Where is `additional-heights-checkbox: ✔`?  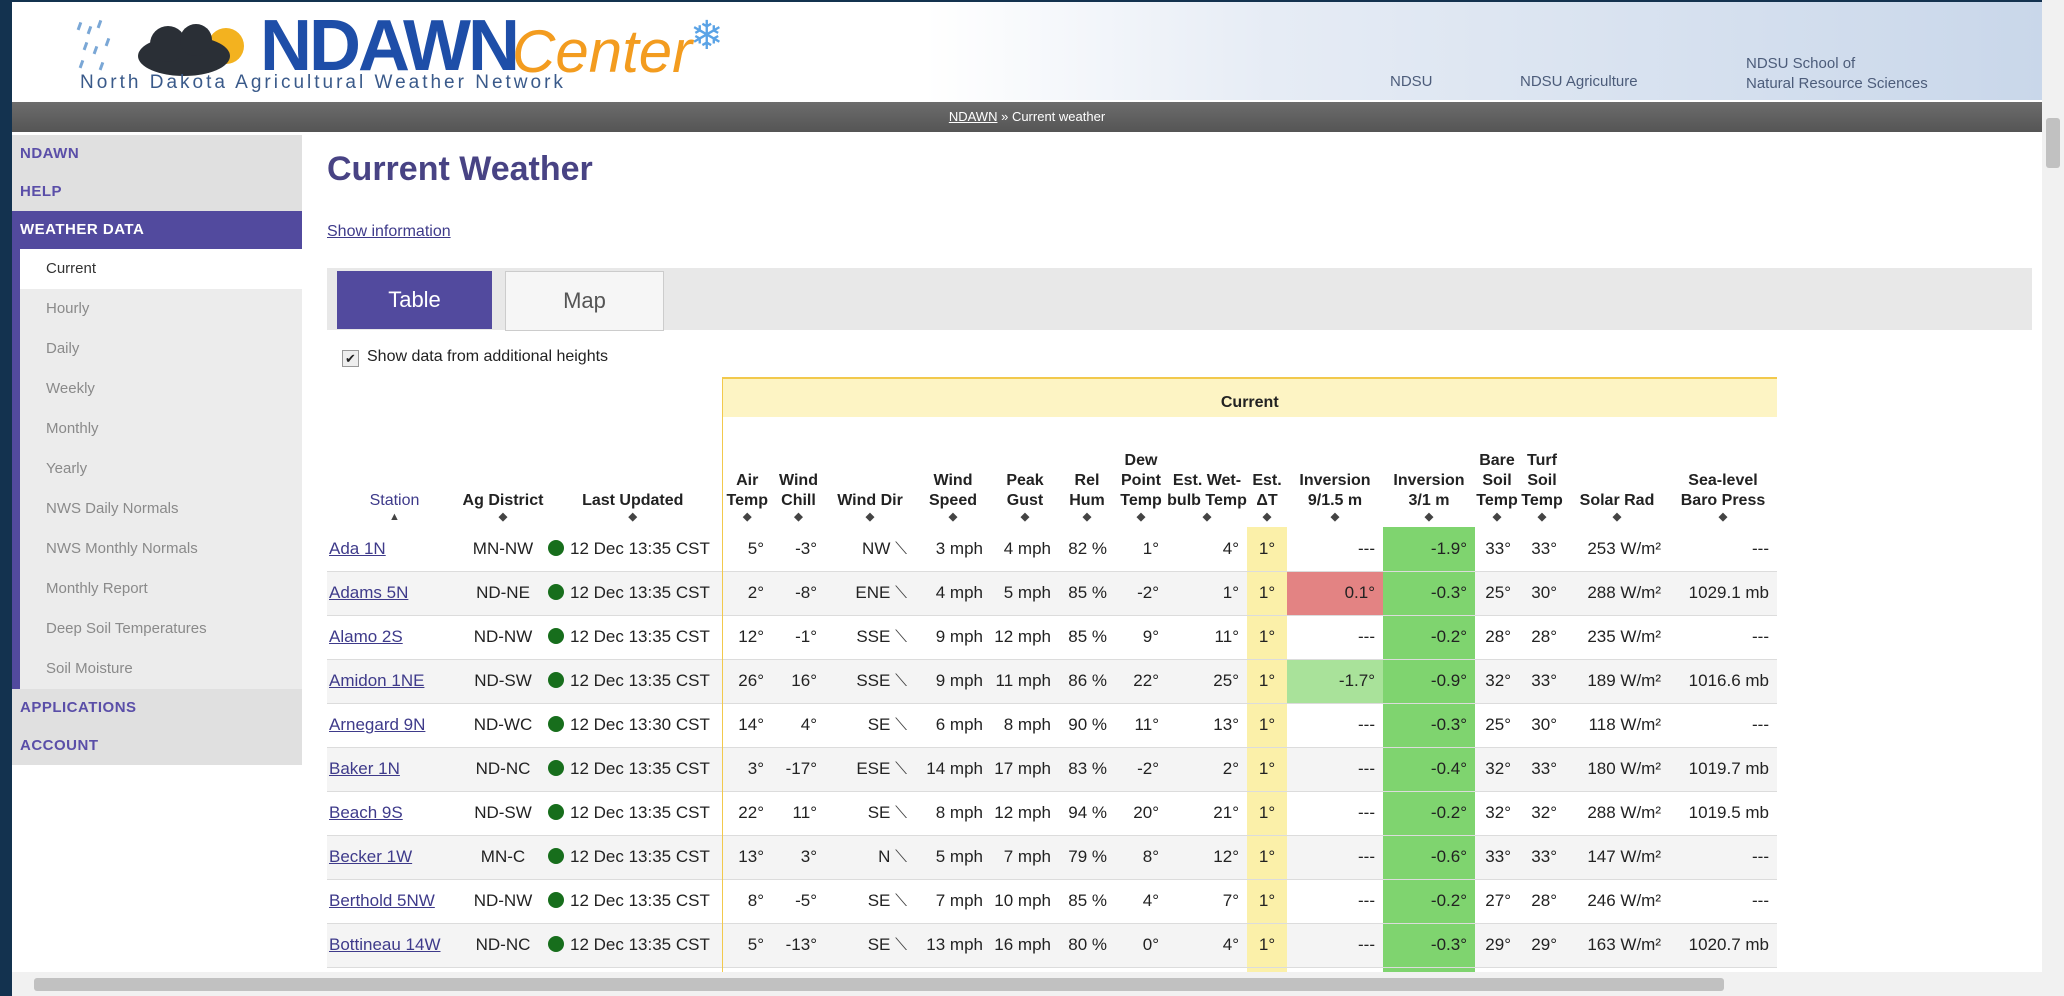 additional-heights-checkbox: ✔ is located at coordinates (350, 358).